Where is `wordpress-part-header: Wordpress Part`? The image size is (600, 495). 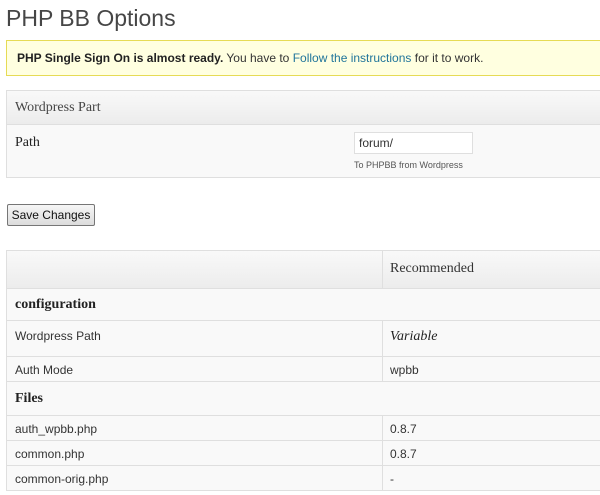 wordpress-part-header: Wordpress Part is located at coordinates (303, 108).